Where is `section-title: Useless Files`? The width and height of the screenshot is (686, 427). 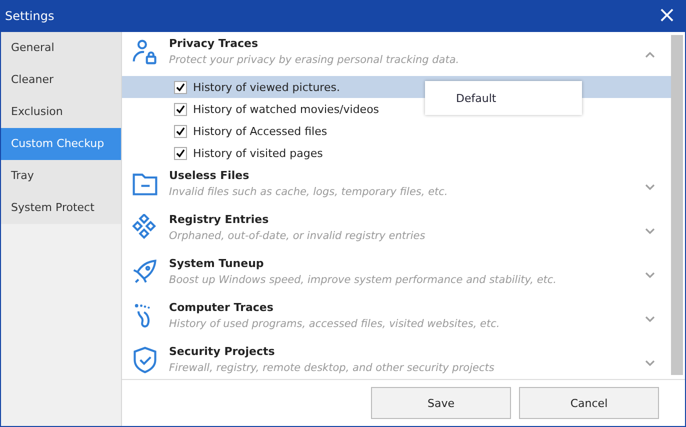 section-title: Useless Files is located at coordinates (209, 175).